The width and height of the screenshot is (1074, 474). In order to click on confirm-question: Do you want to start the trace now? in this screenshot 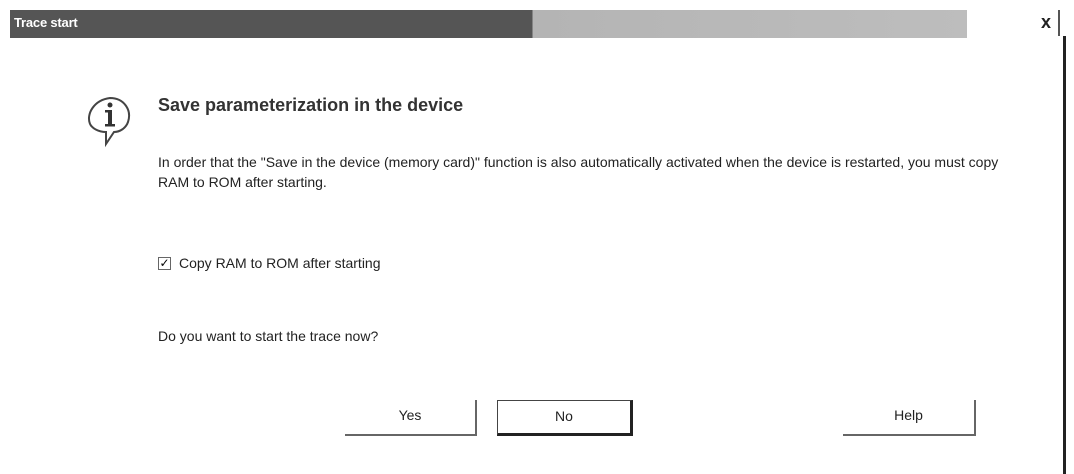, I will do `click(268, 336)`.